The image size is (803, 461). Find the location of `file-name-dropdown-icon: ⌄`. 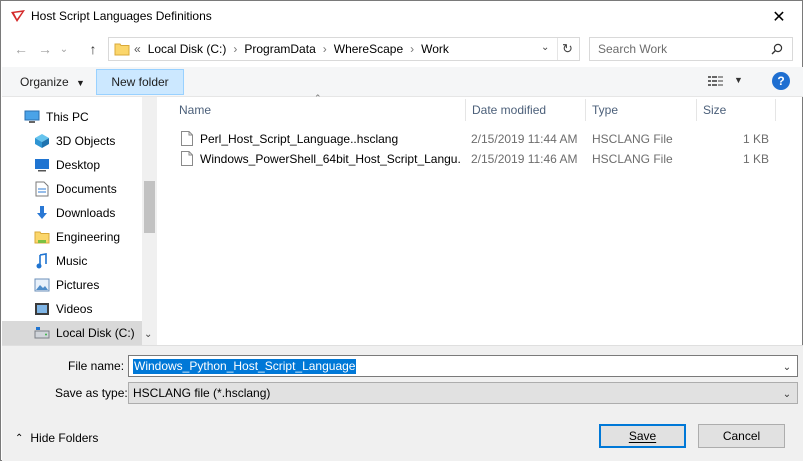

file-name-dropdown-icon: ⌄ is located at coordinates (787, 367).